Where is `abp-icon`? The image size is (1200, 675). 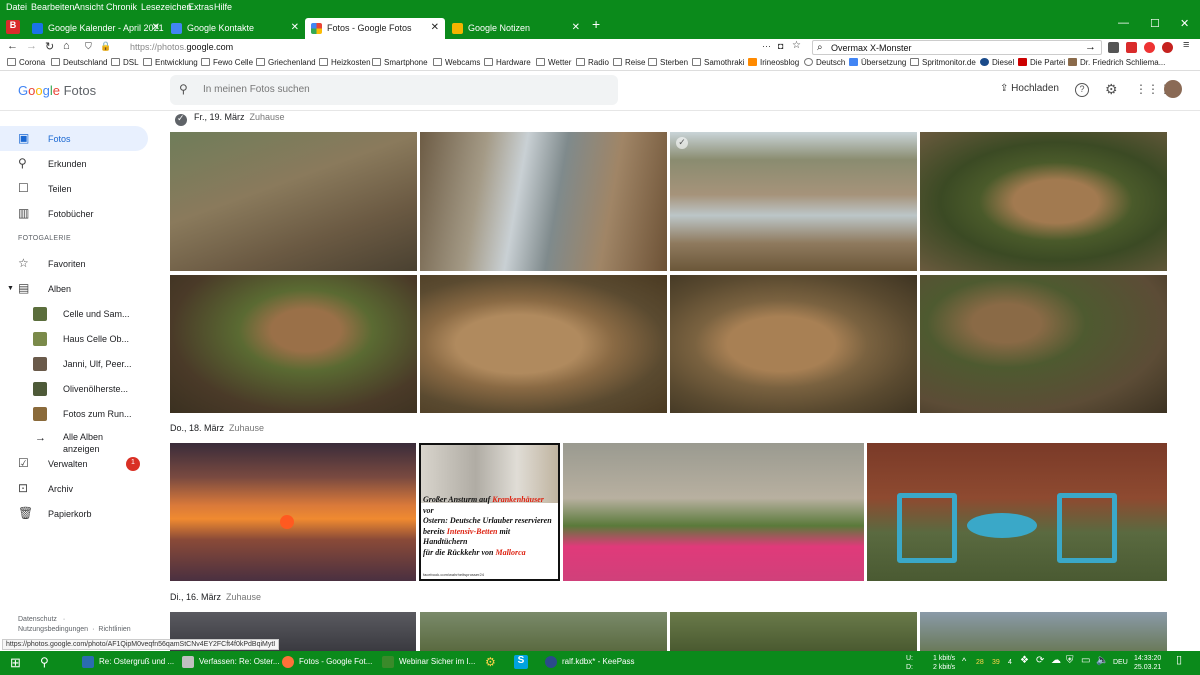 abp-icon is located at coordinates (1149, 47).